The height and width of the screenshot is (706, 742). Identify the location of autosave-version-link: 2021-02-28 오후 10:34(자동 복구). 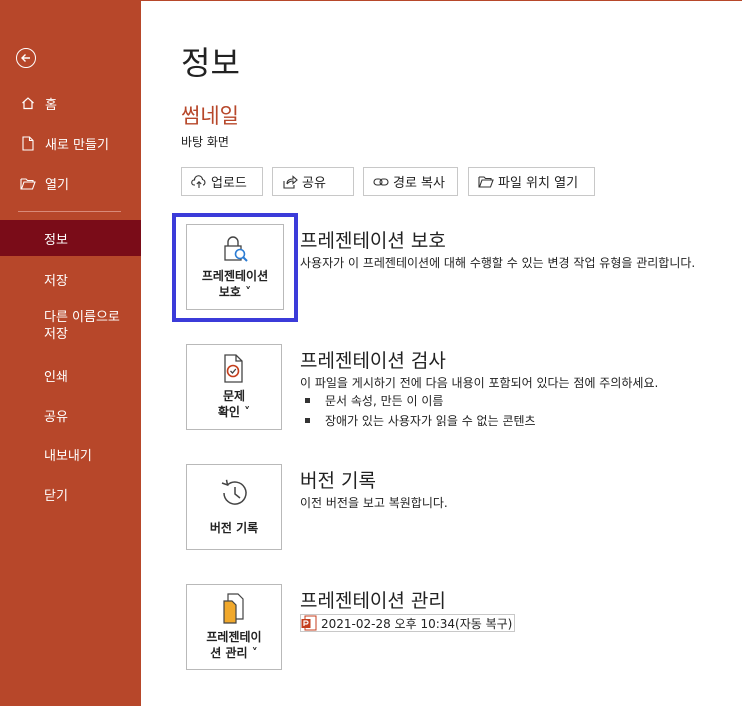
(408, 623).